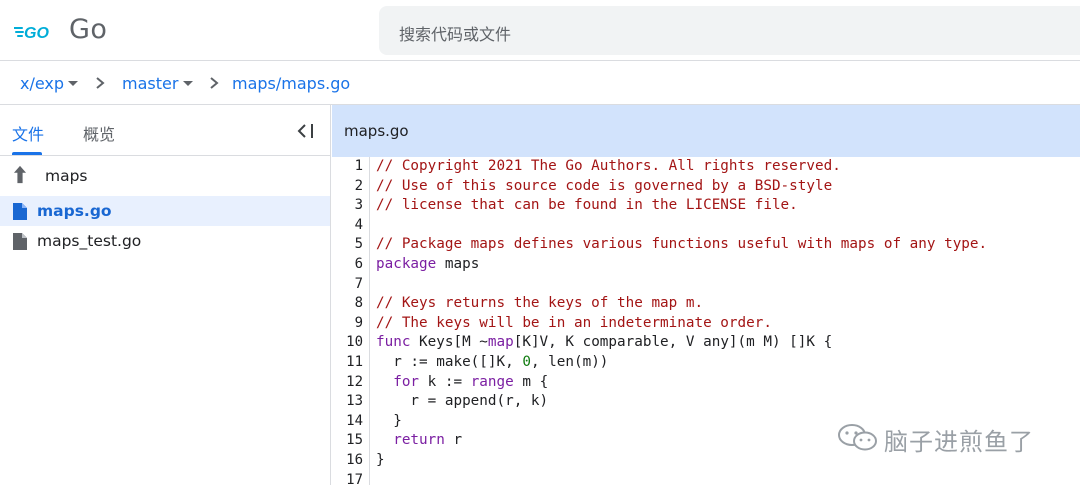 The width and height of the screenshot is (1080, 485). I want to click on collapse-sidebar-icon, so click(307, 131).